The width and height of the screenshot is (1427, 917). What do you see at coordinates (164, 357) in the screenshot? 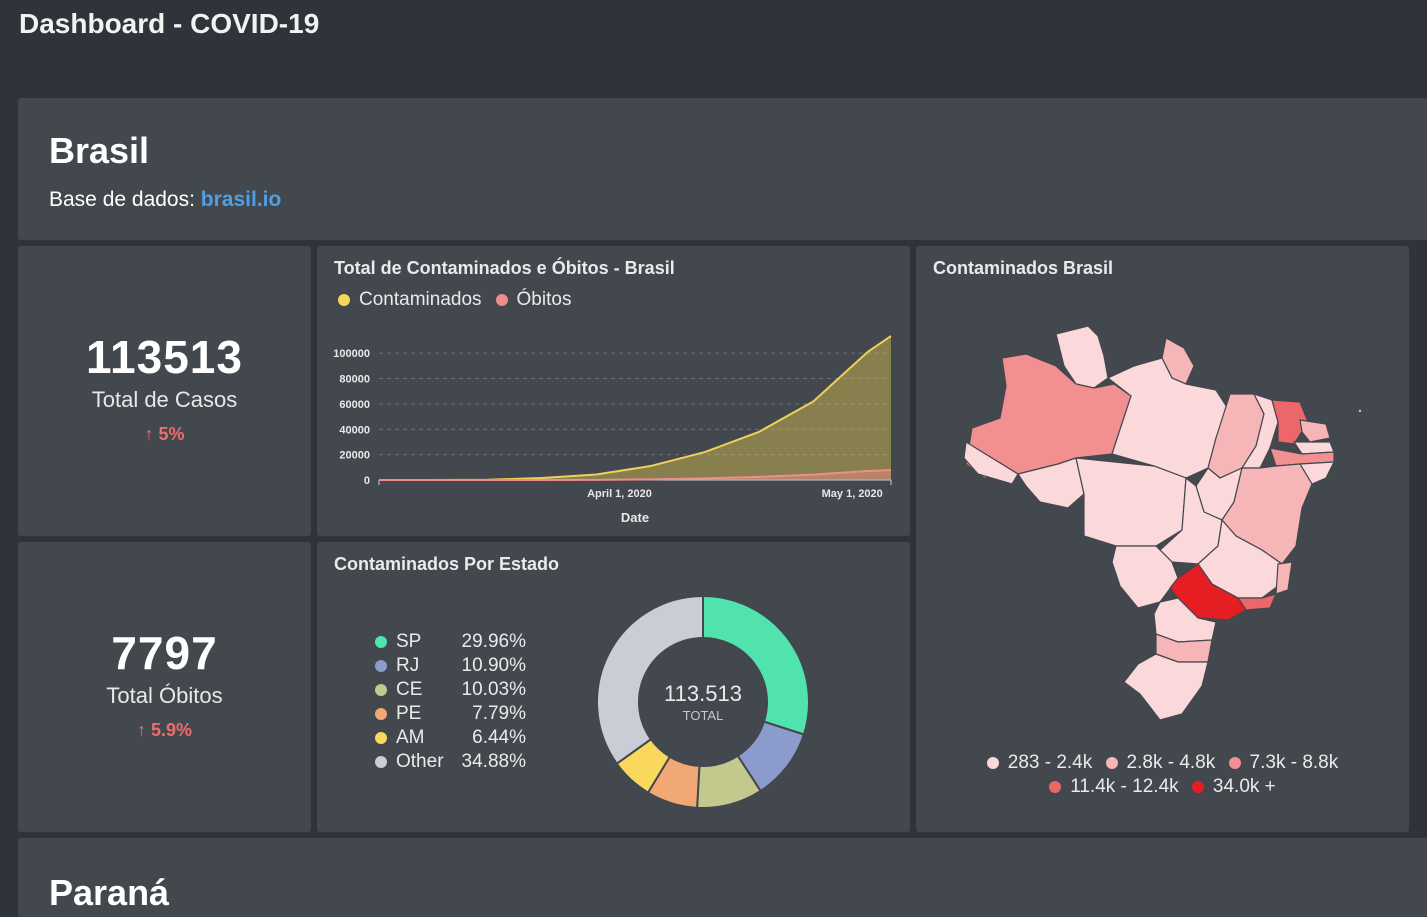
I see `total-cases-value: 113513` at bounding box center [164, 357].